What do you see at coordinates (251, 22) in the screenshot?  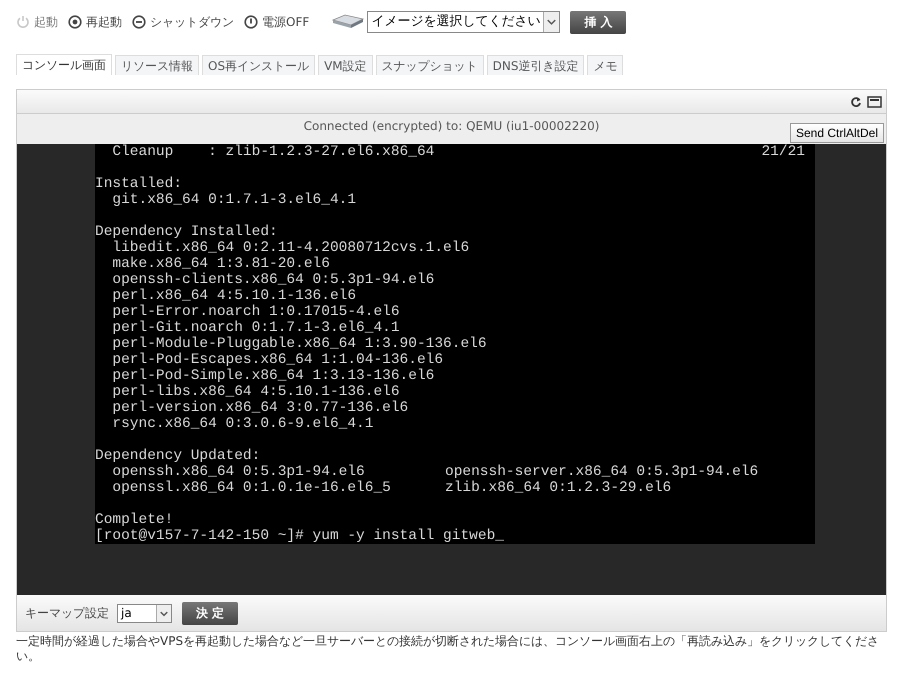 I see `power-off-icon` at bounding box center [251, 22].